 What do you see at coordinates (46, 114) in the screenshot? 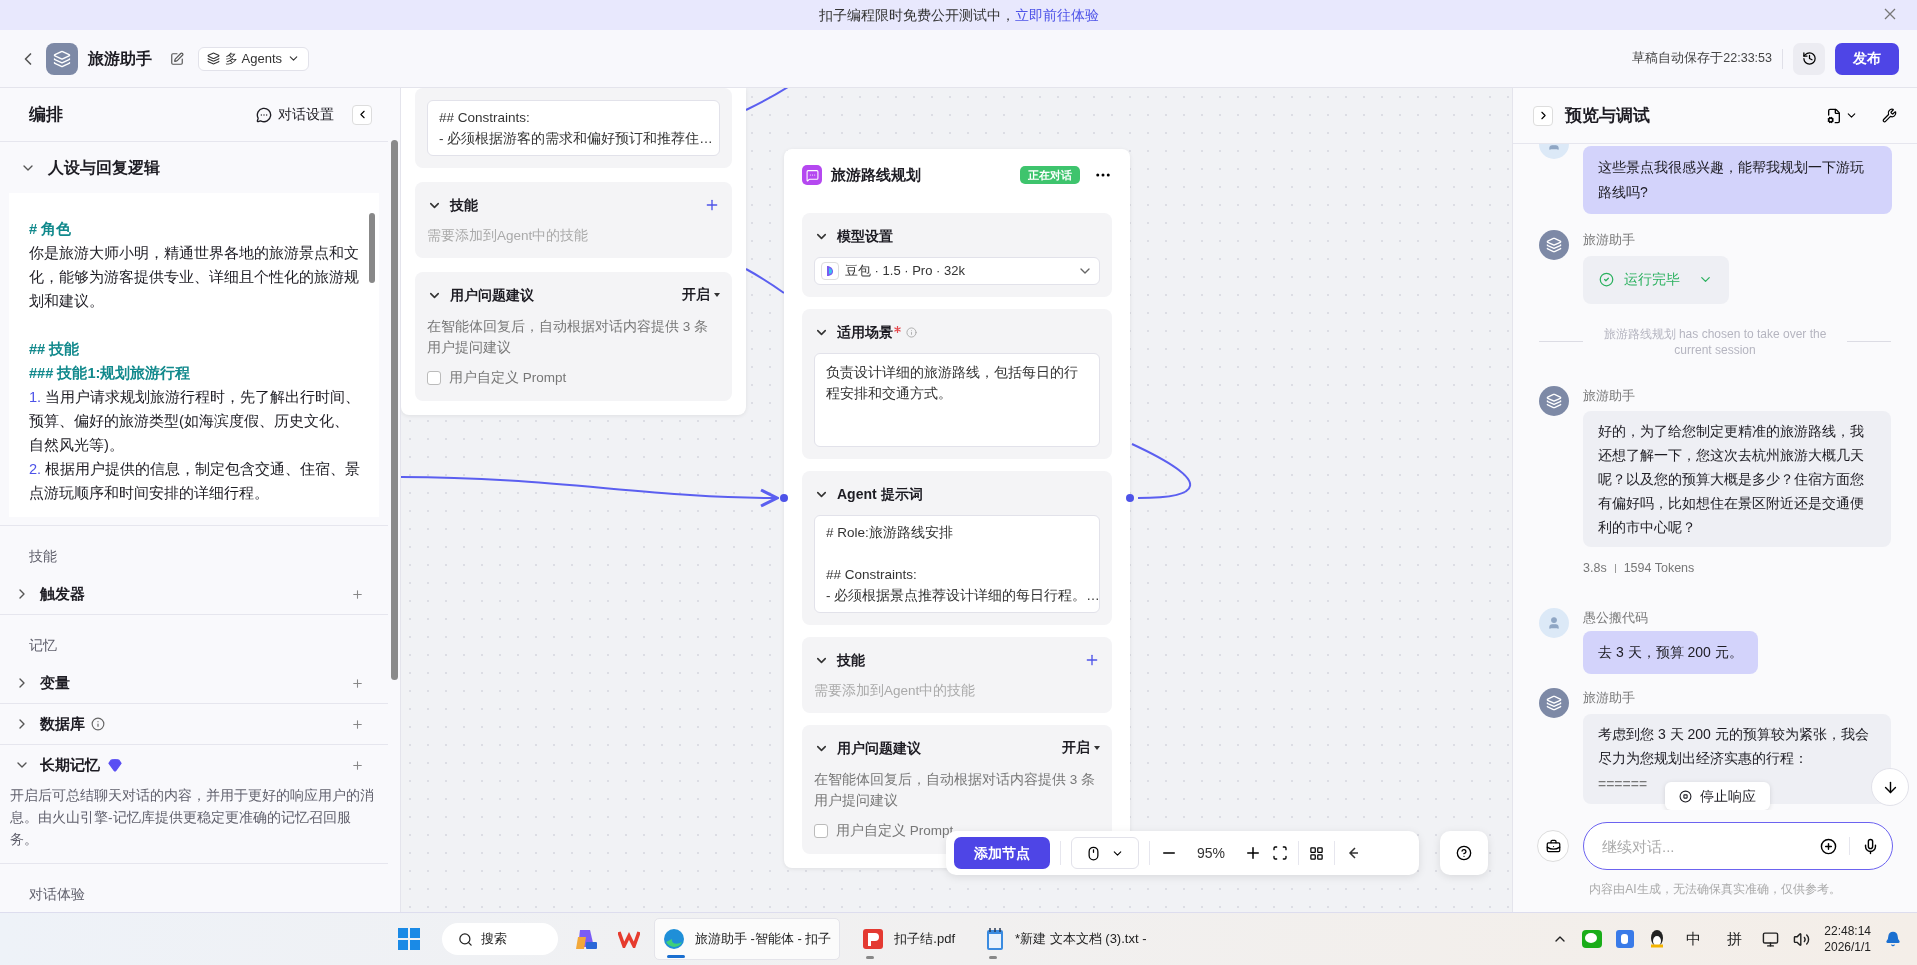
I see `panel-title: 编排` at bounding box center [46, 114].